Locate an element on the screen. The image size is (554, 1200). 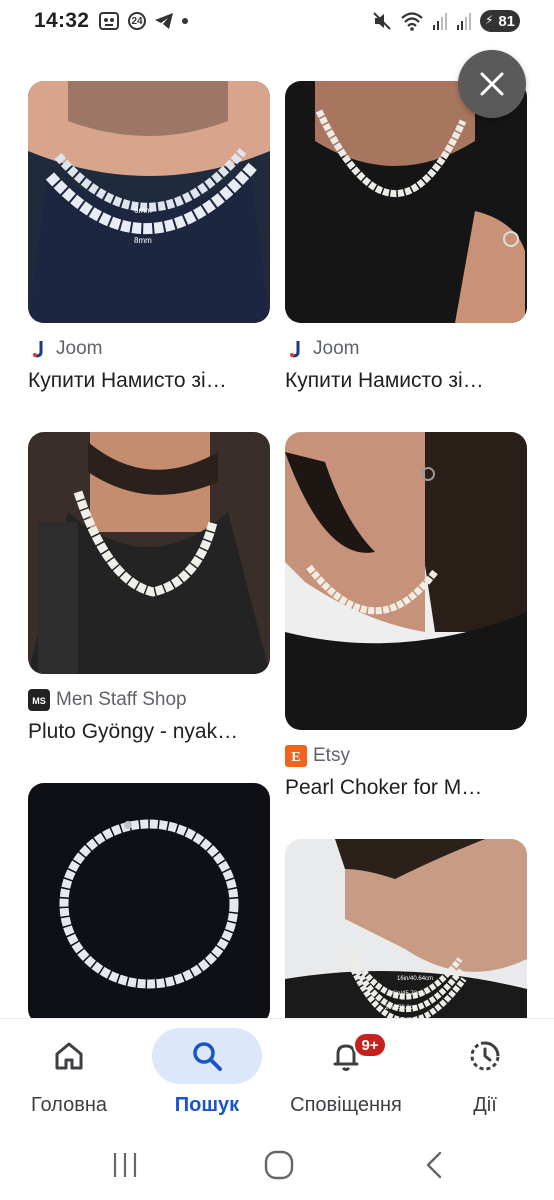
ms-logo: MS is located at coordinates (39, 700).